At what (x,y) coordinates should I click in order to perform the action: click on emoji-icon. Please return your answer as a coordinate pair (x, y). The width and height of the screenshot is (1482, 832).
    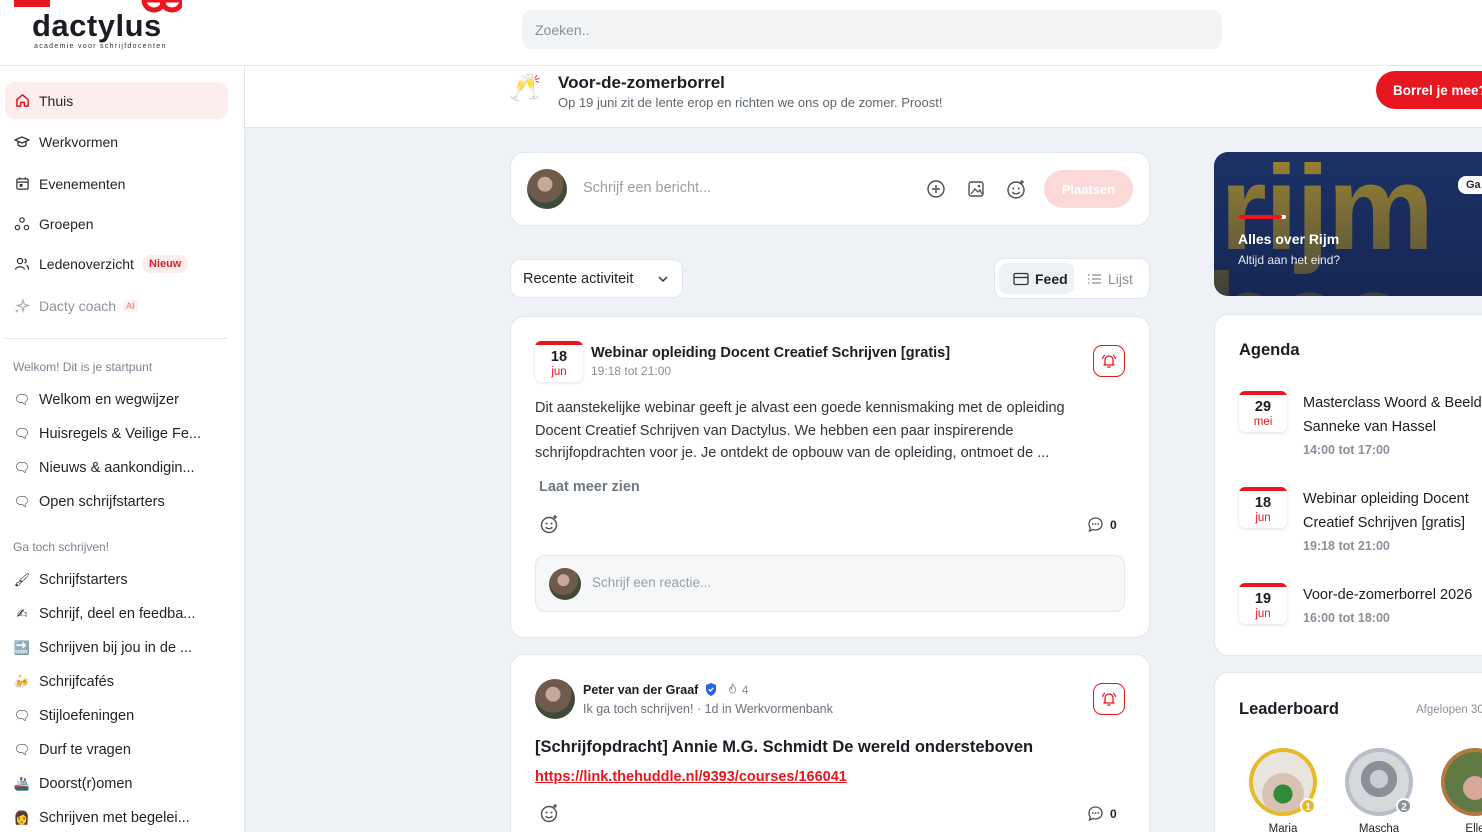
    Looking at the image, I should click on (1016, 189).